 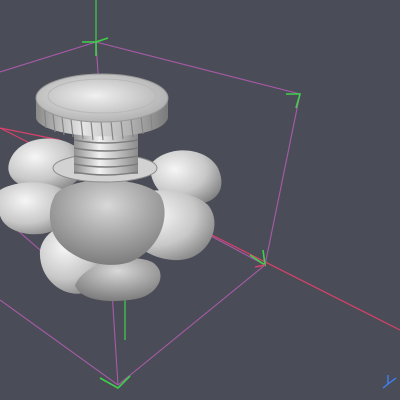 I want to click on model-head, so click(x=102, y=107).